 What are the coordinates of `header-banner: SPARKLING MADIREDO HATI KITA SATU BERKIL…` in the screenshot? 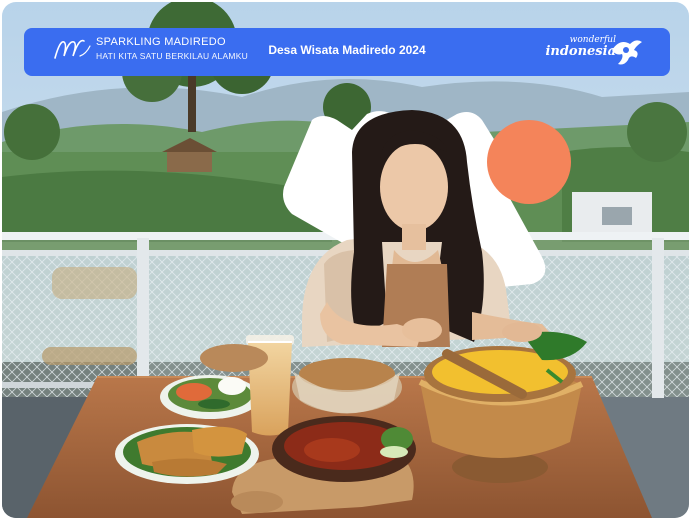 It's located at (347, 52).